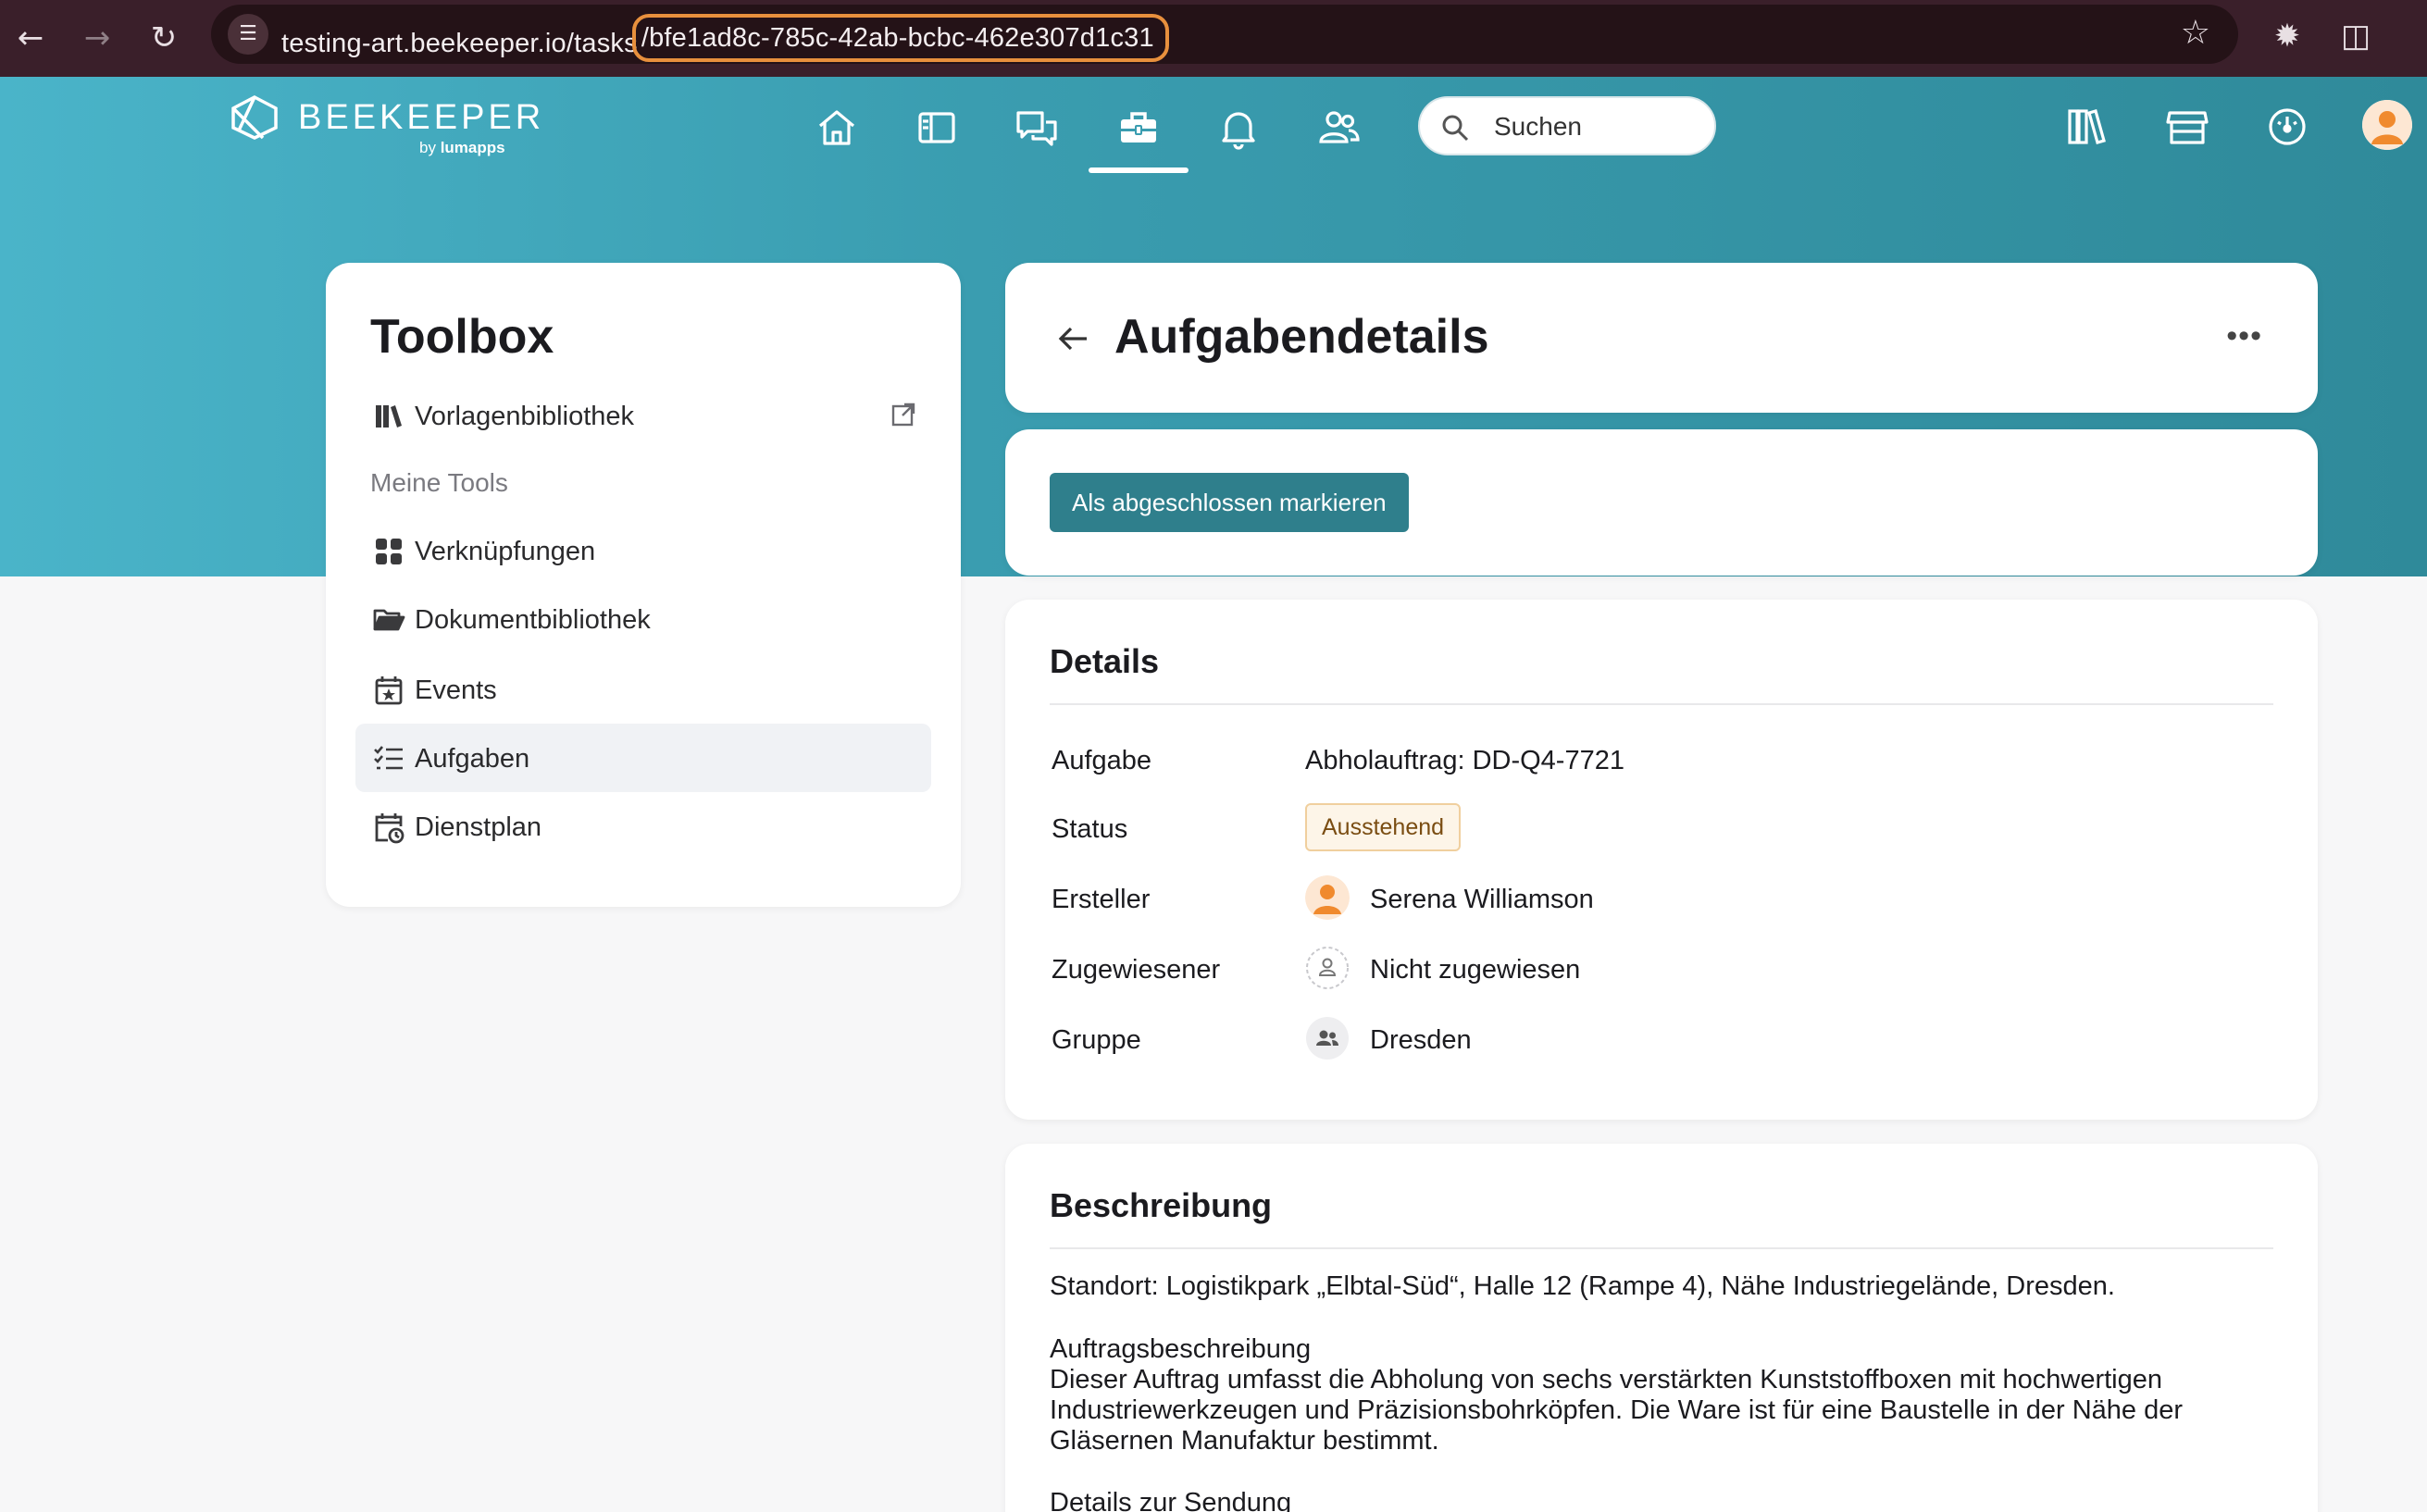 This screenshot has width=2427, height=1512. I want to click on back-arrow-icon, so click(1073, 338).